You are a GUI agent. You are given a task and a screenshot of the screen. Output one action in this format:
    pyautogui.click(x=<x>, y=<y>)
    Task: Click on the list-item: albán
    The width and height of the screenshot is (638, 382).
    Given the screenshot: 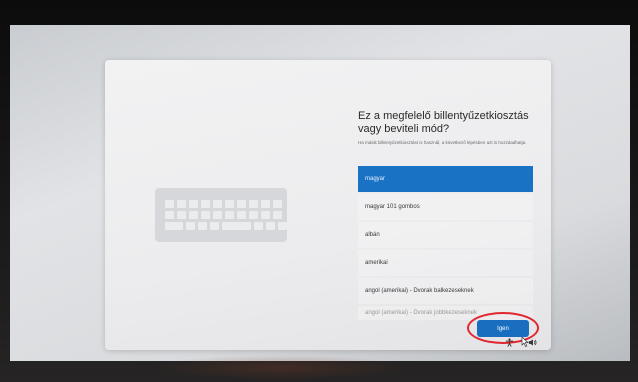 What is the action you would take?
    pyautogui.click(x=445, y=235)
    